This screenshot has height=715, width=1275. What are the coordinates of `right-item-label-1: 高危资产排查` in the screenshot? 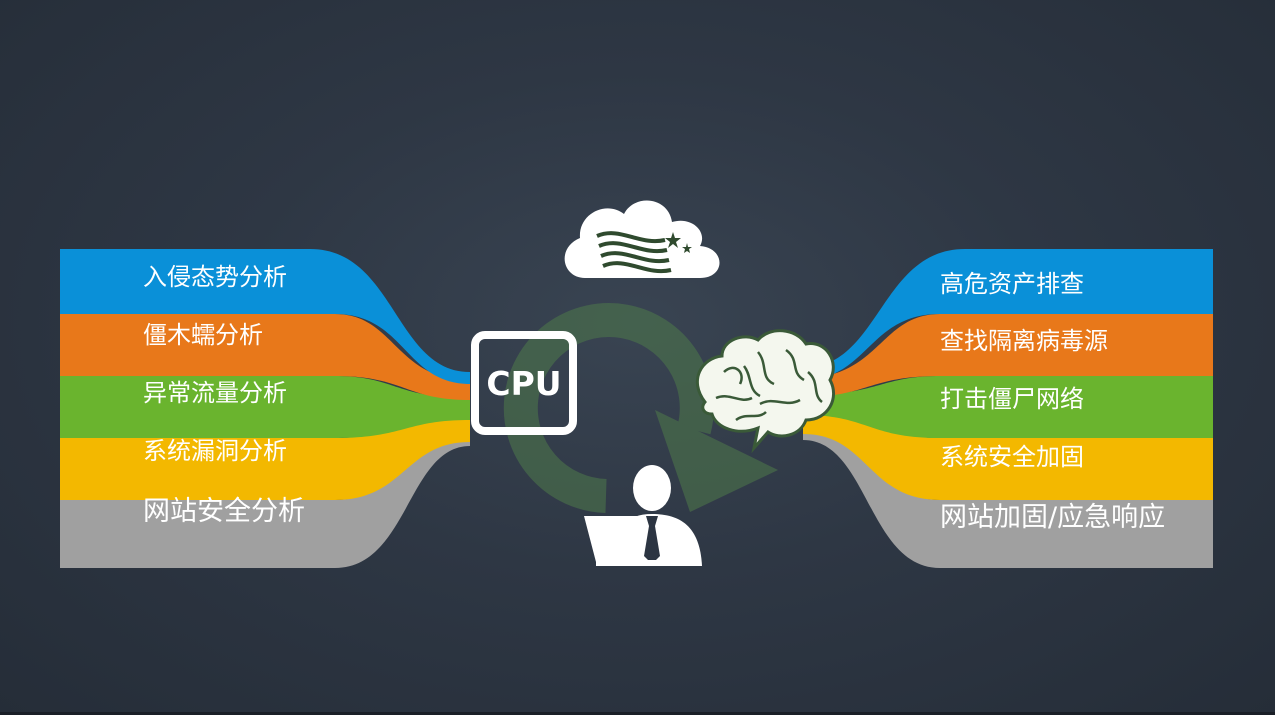 It's located at (1012, 284).